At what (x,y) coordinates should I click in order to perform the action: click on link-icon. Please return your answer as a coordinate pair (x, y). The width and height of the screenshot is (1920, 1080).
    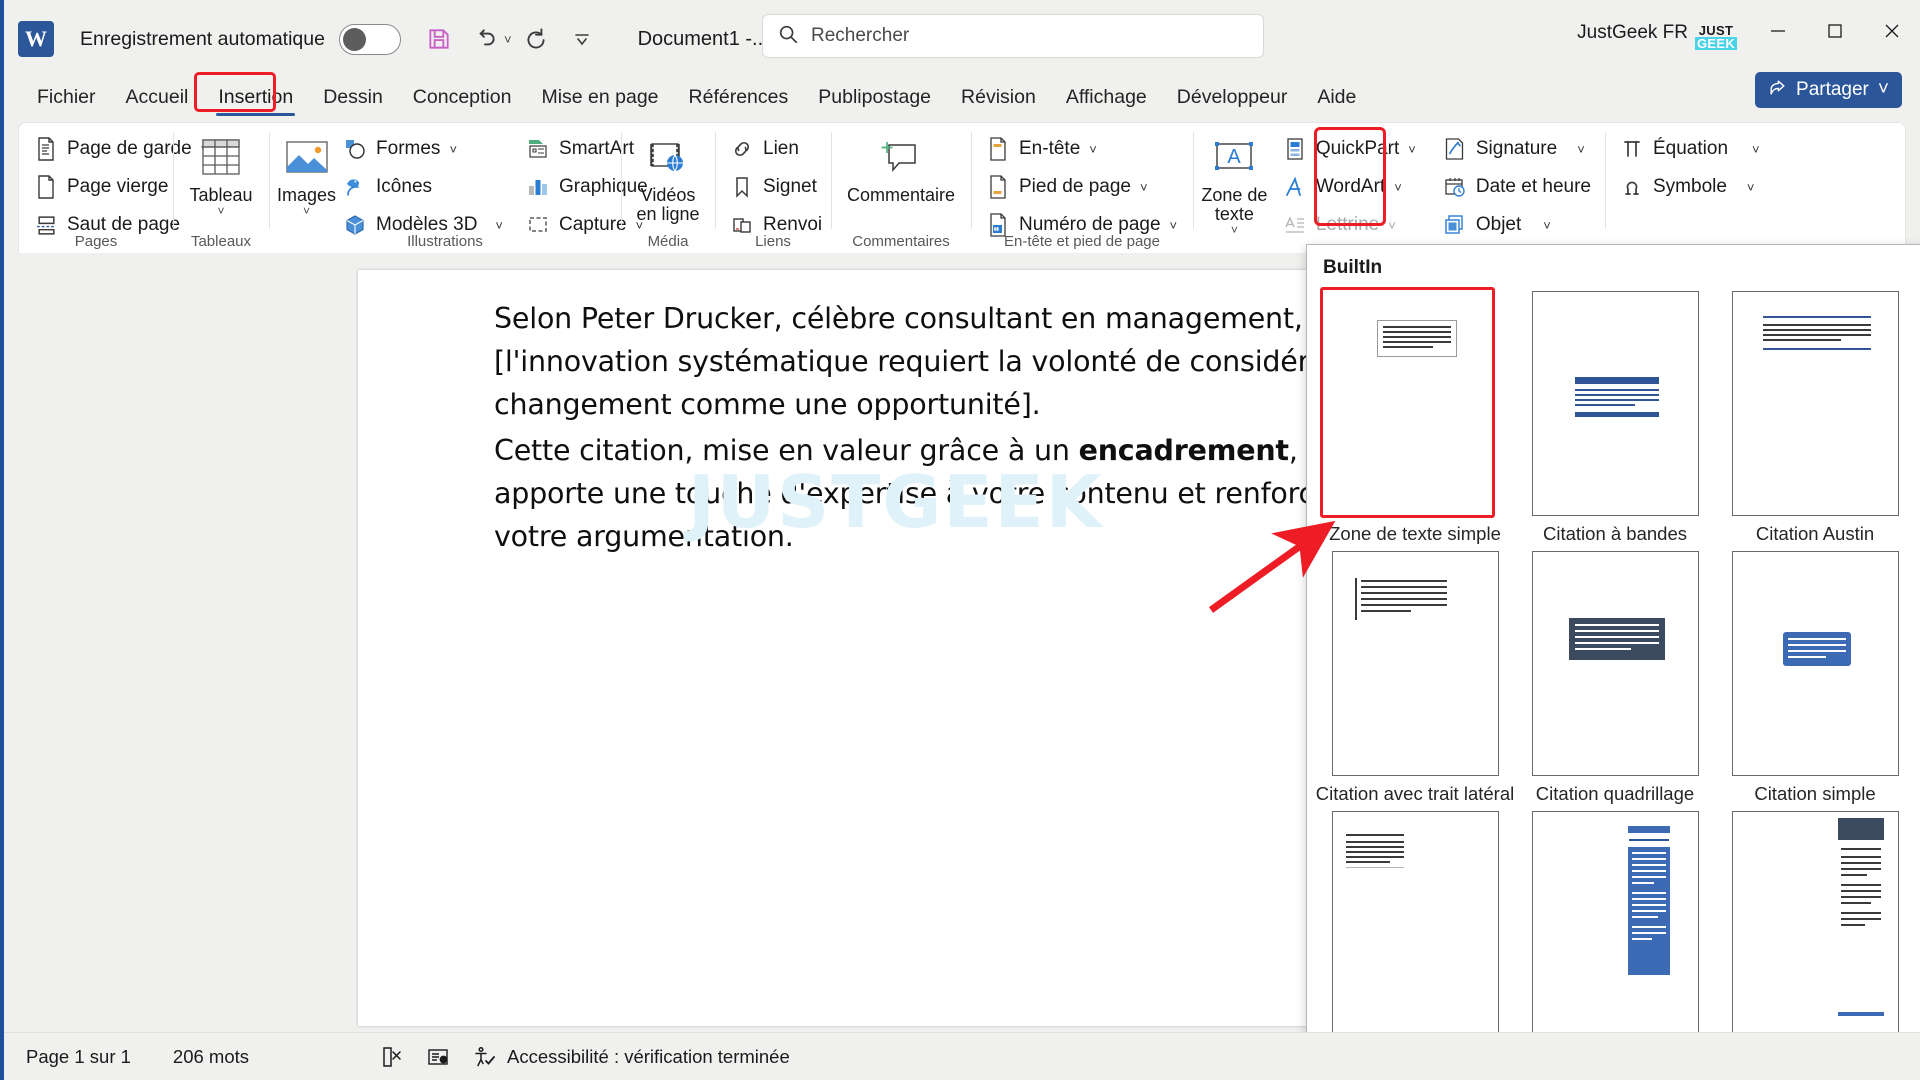
    Looking at the image, I should click on (742, 149).